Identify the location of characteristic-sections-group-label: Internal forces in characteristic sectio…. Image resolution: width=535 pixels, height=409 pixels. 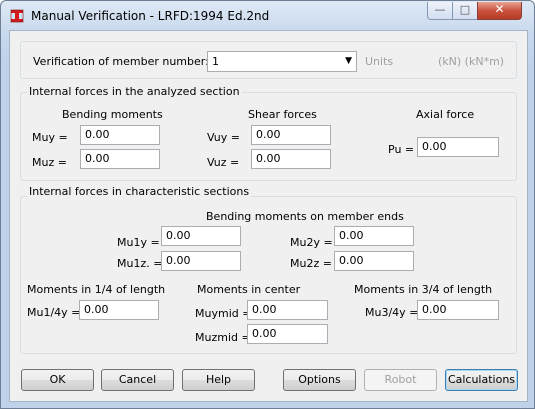
(139, 191).